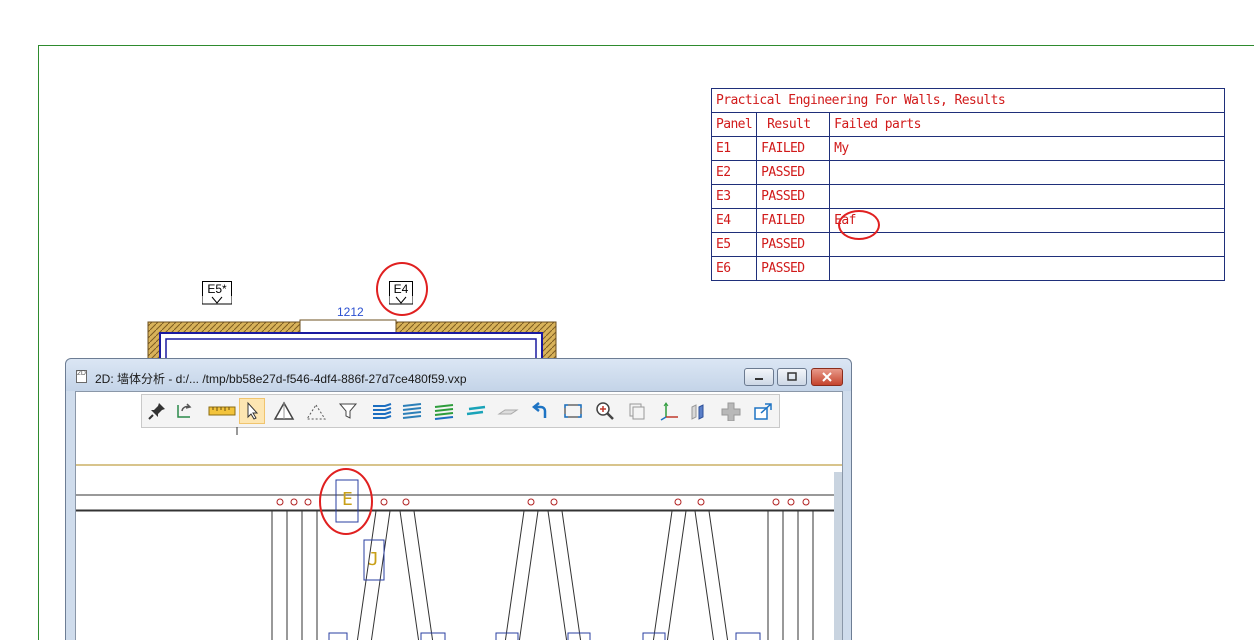  Describe the element at coordinates (373, 559) in the screenshot. I see `element-j-label: J` at that location.